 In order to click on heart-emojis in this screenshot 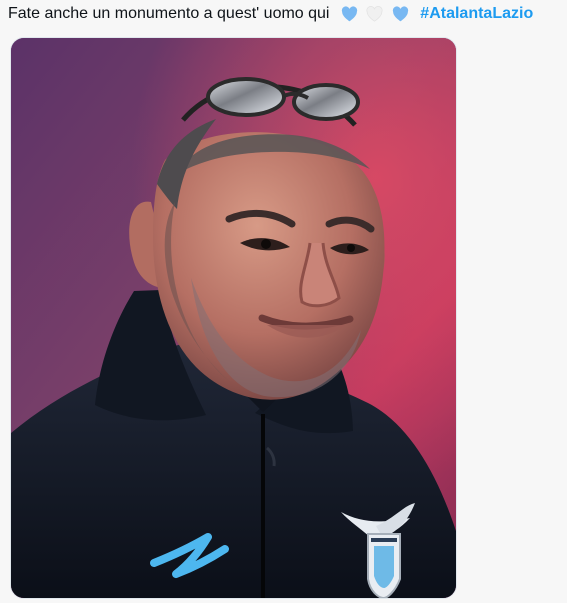, I will do `click(376, 15)`.